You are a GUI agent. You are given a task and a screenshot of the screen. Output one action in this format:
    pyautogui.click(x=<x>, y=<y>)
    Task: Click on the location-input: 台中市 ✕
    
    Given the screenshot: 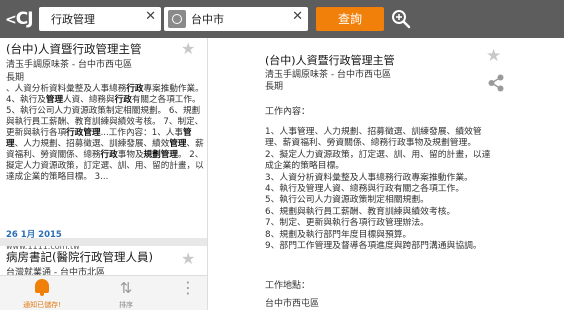 What is the action you would take?
    pyautogui.click(x=236, y=19)
    